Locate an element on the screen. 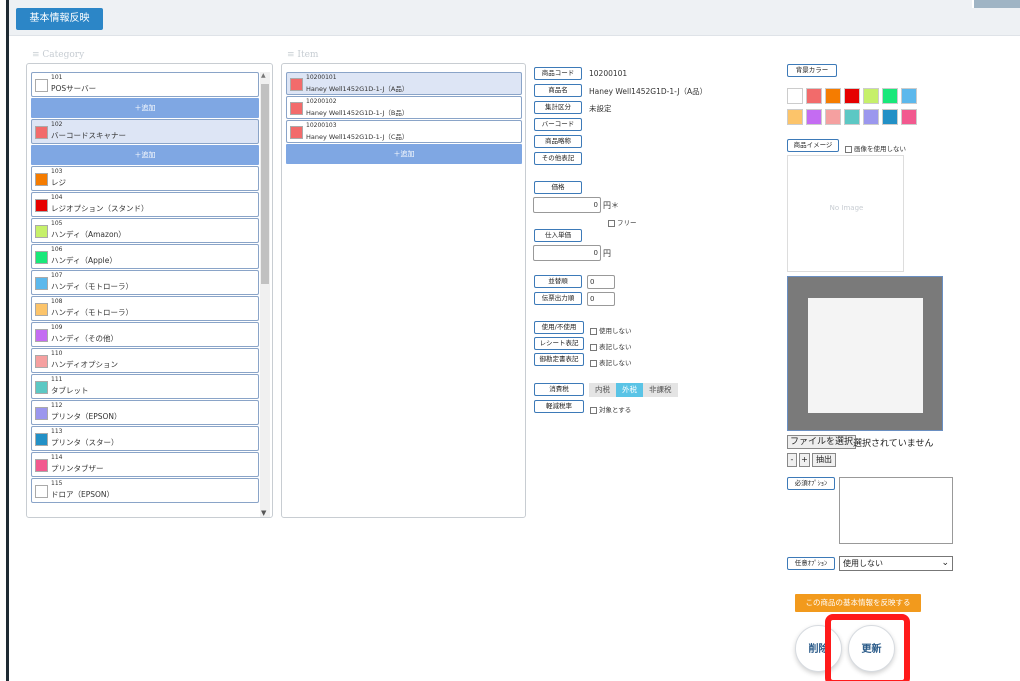  slip-order-label: 伝票出力順 is located at coordinates (558, 298).